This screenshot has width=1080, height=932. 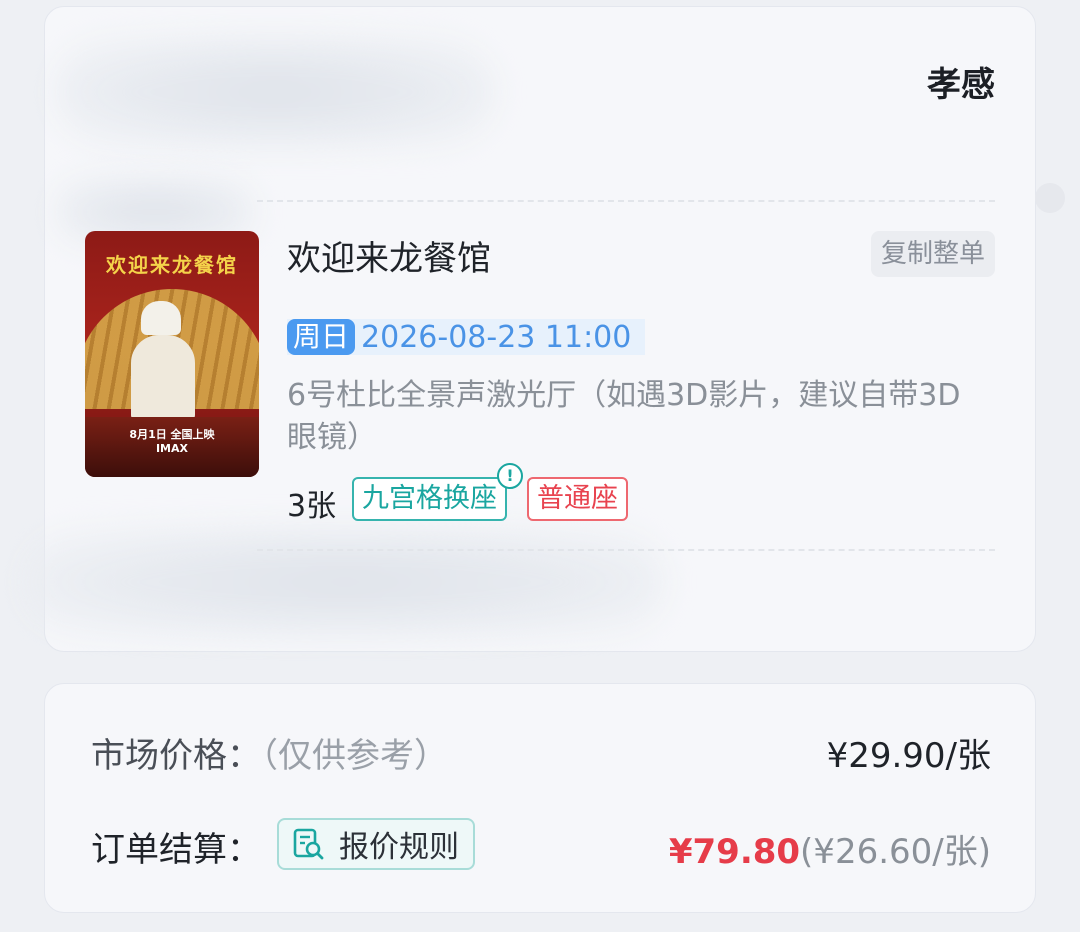 What do you see at coordinates (624, 416) in the screenshot?
I see `hall-info: 6号杜比全景声激光厅（如遇3D影片，建议自带3D眼镜）` at bounding box center [624, 416].